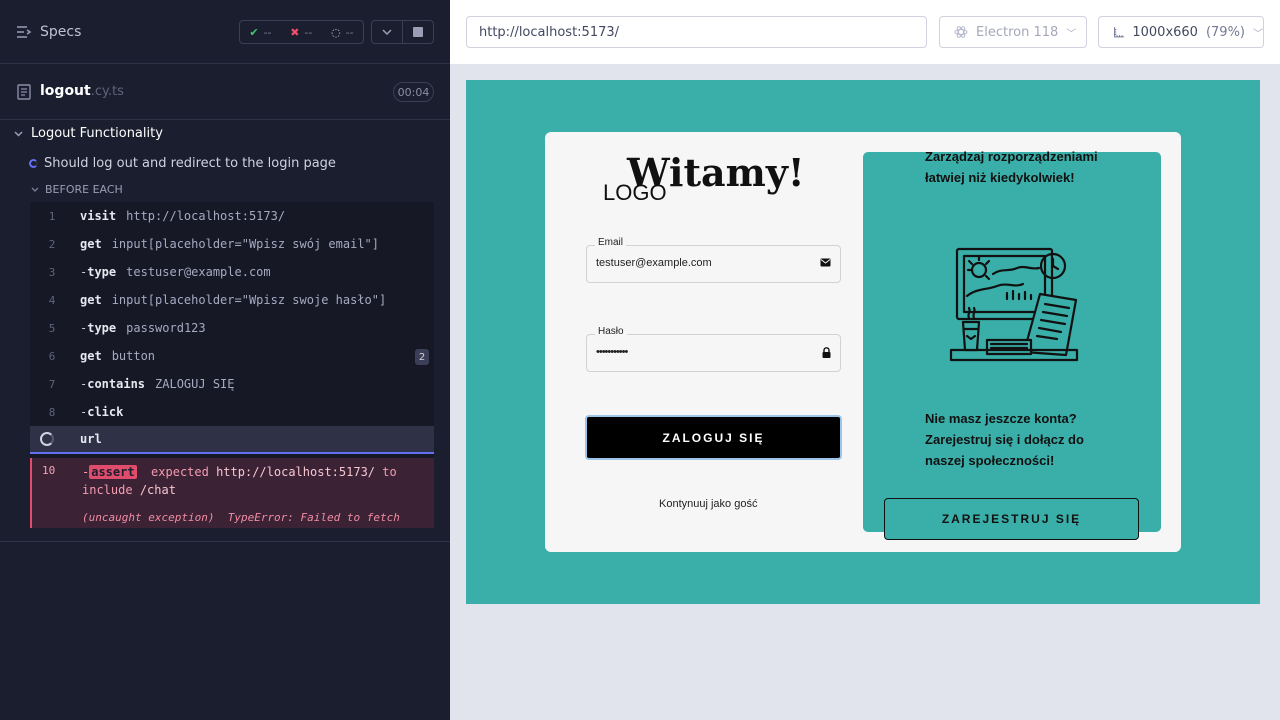 The height and width of the screenshot is (720, 1280). Describe the element at coordinates (97, 133) in the screenshot. I see `suite-label: Logout Functionality` at that location.